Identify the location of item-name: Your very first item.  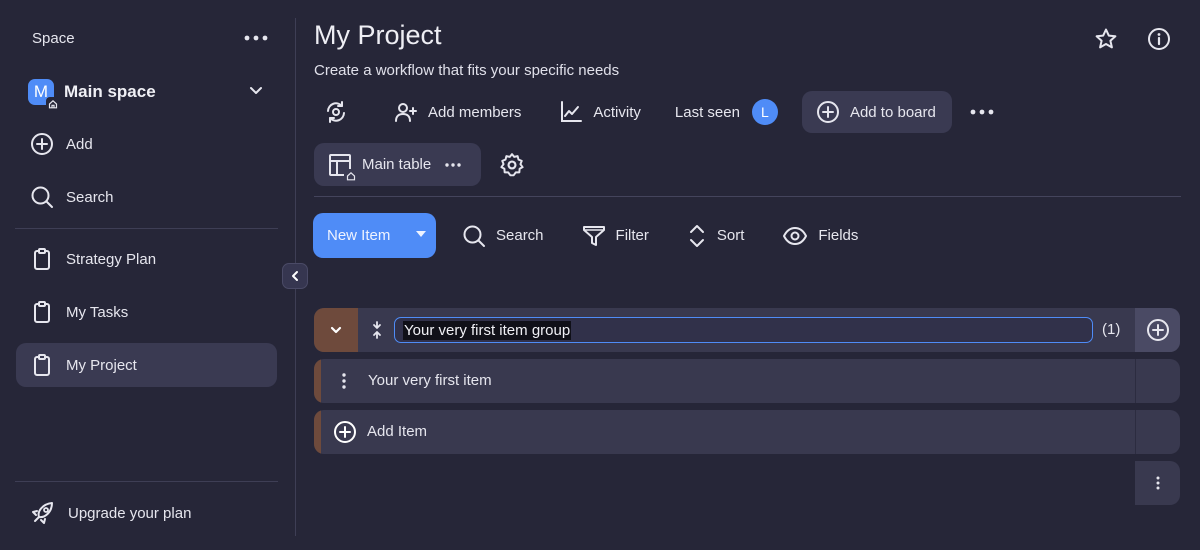
(430, 380).